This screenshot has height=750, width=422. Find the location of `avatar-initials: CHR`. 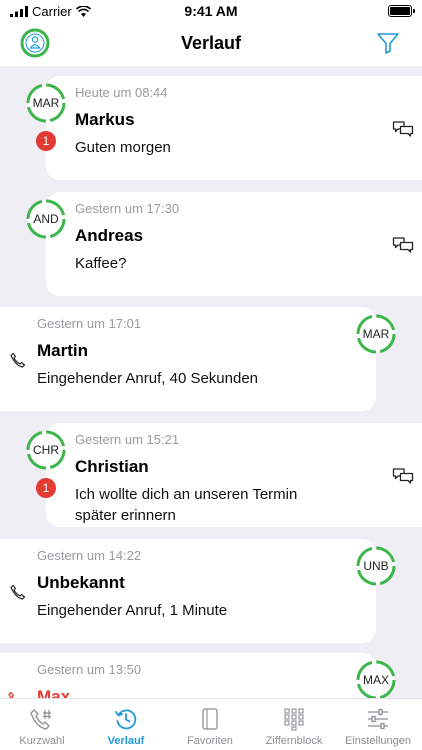

avatar-initials: CHR is located at coordinates (46, 450).